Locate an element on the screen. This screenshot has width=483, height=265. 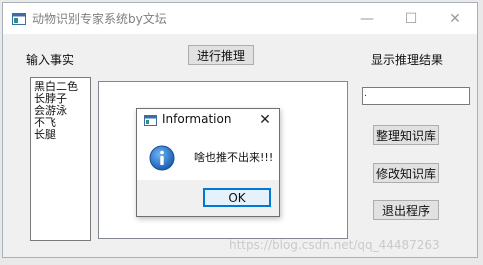
result-field: . is located at coordinates (416, 96).